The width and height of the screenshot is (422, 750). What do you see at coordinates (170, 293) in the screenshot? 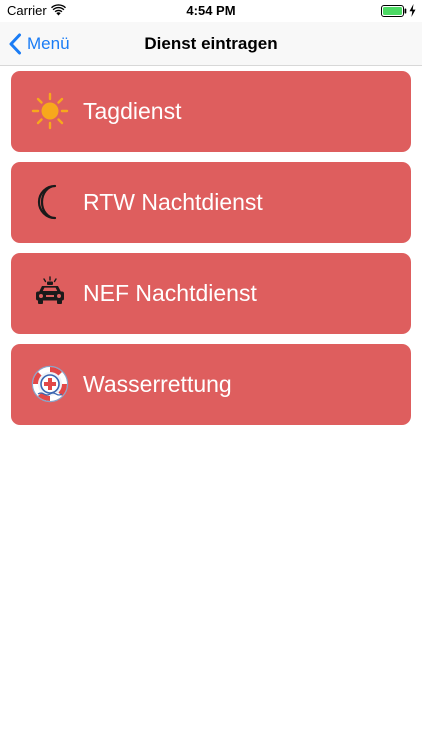
I see `duty-label: NEF Nachtdienst` at bounding box center [170, 293].